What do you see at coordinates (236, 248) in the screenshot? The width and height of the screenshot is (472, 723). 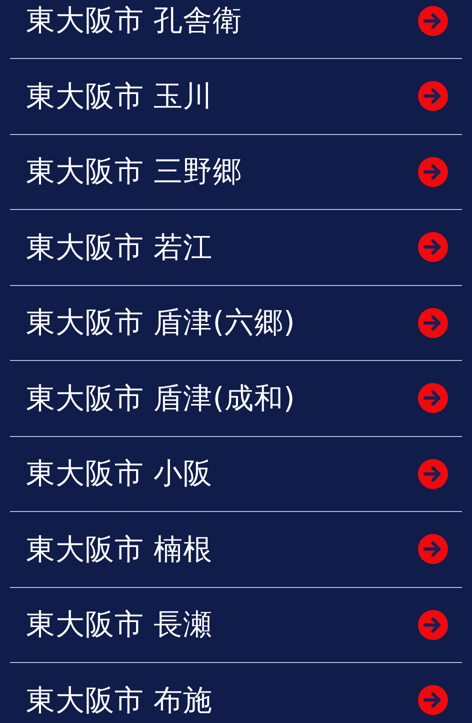 I see `list-item: 東大阪市 若江` at bounding box center [236, 248].